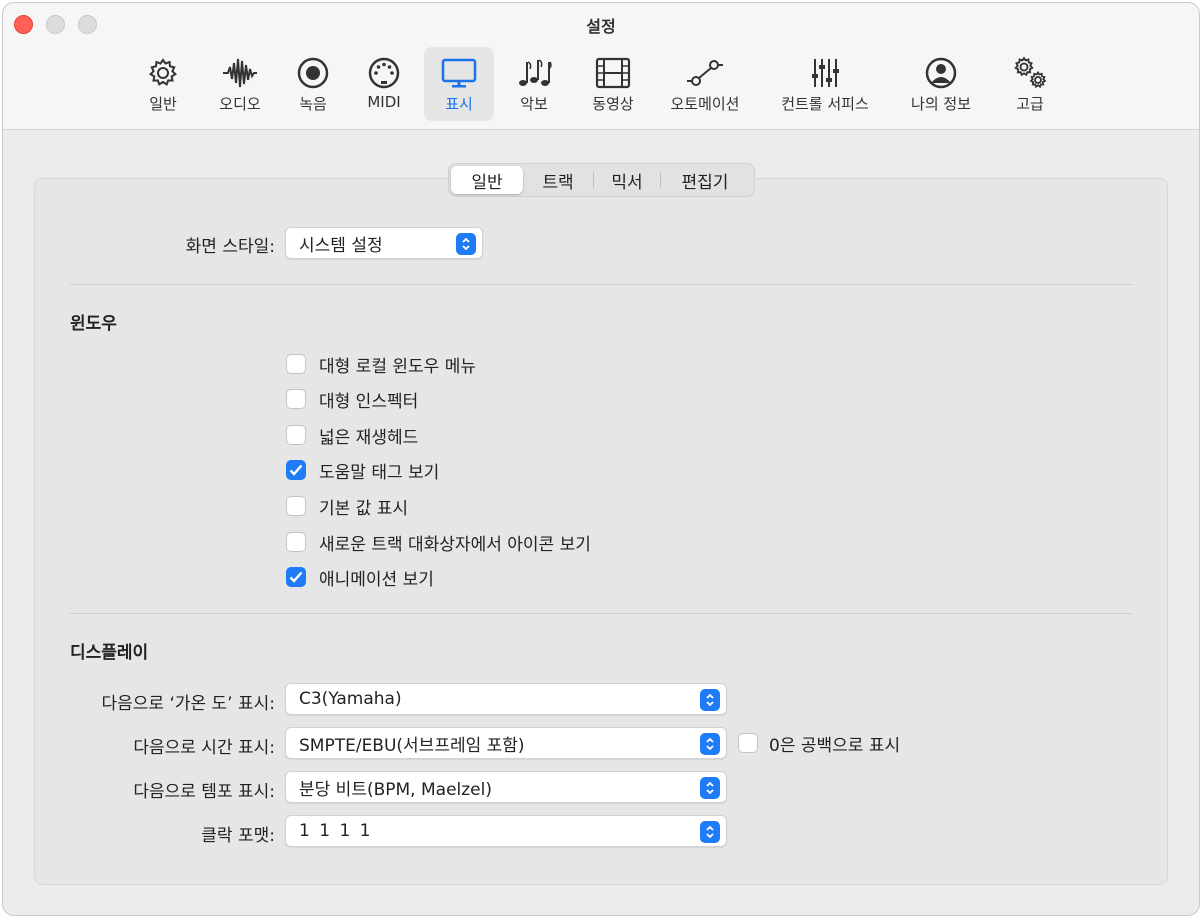 The width and height of the screenshot is (1202, 918). What do you see at coordinates (188, 704) in the screenshot?
I see `middle-c-label: 다음으로 ‘가온 도’ 표시:` at bounding box center [188, 704].